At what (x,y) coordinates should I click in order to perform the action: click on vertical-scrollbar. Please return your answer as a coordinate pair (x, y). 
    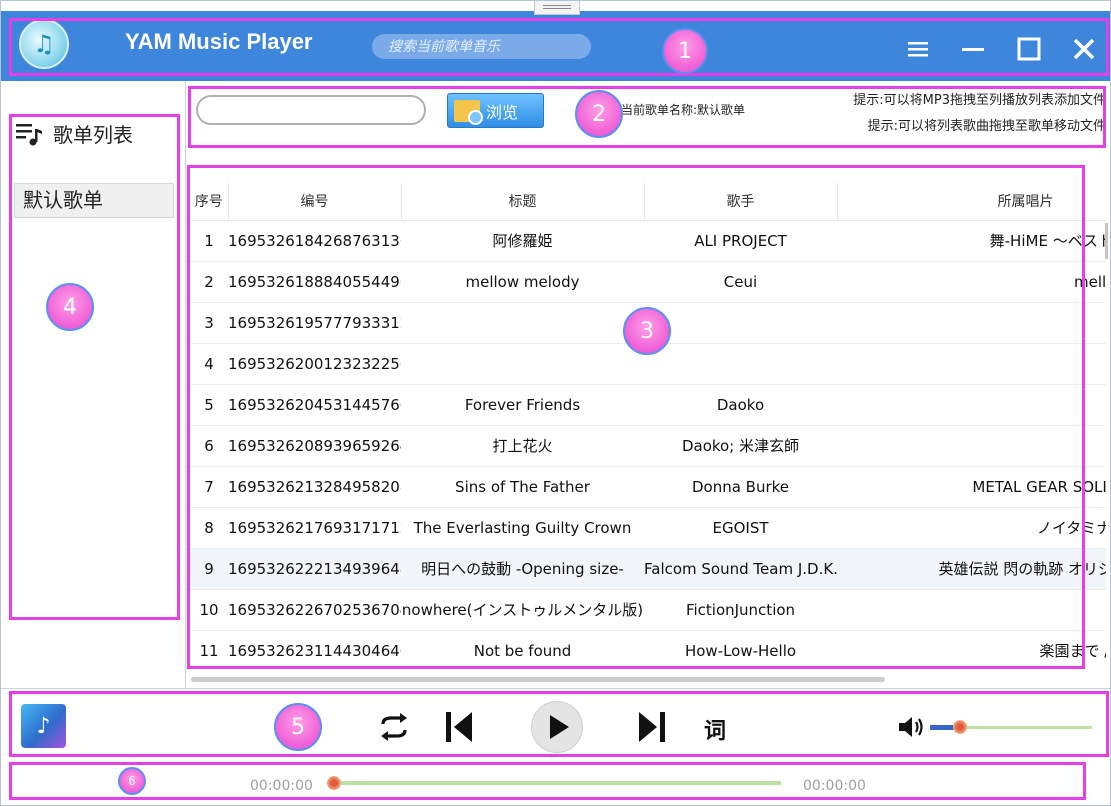
    Looking at the image, I should click on (1106, 241).